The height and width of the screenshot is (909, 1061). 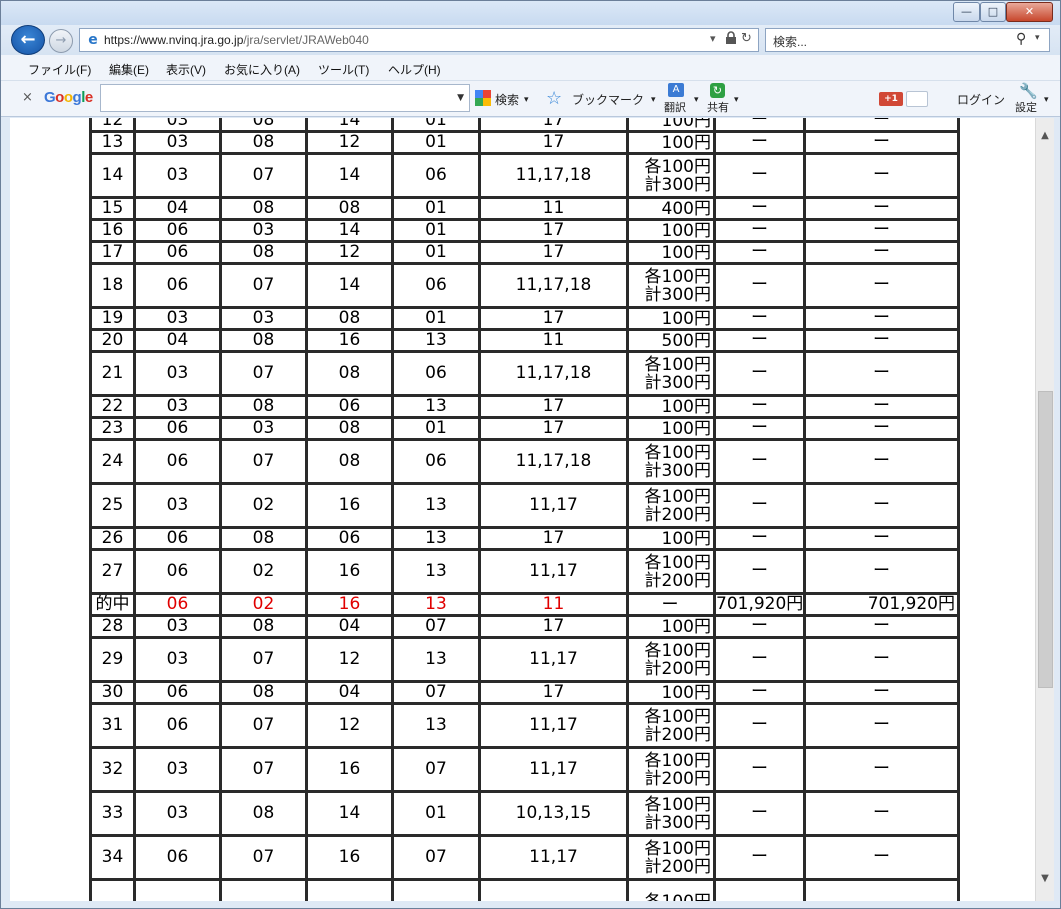 I want to click on minimize-button: —, so click(x=966, y=12).